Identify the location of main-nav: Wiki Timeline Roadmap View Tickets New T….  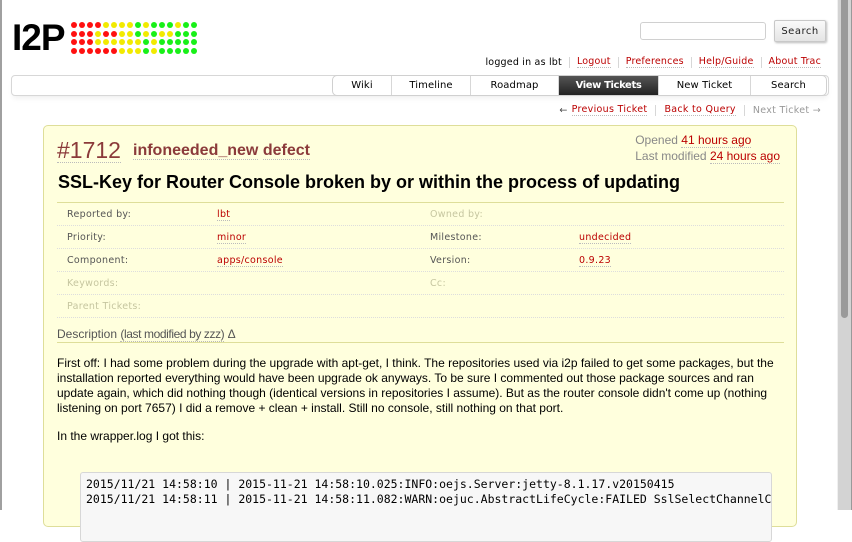
(579, 85).